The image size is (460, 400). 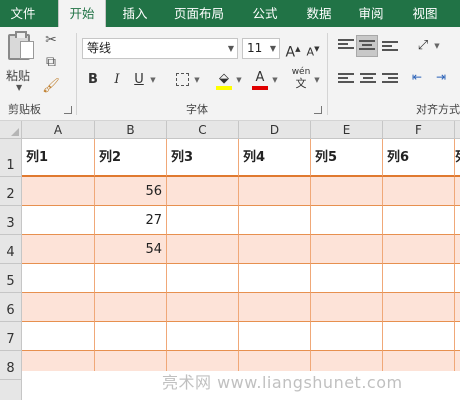 What do you see at coordinates (441, 77) in the screenshot?
I see `increase-indent-icon: ⇥` at bounding box center [441, 77].